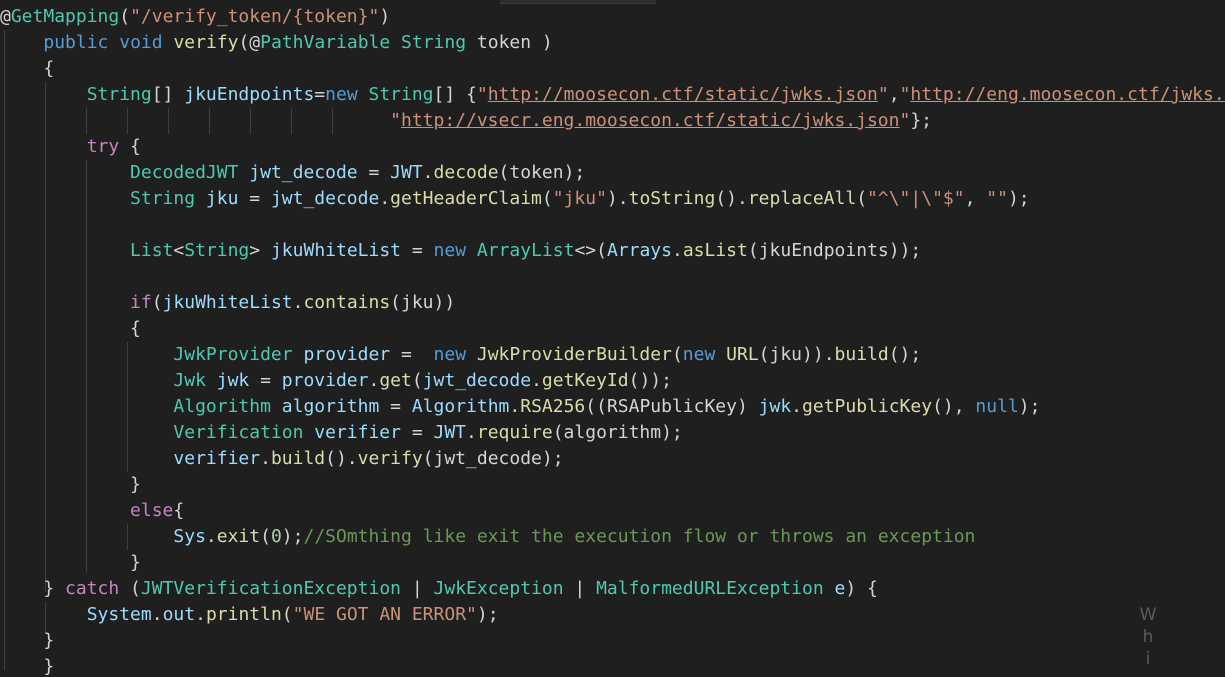  Describe the element at coordinates (921, 120) in the screenshot. I see `code-token: };` at that location.